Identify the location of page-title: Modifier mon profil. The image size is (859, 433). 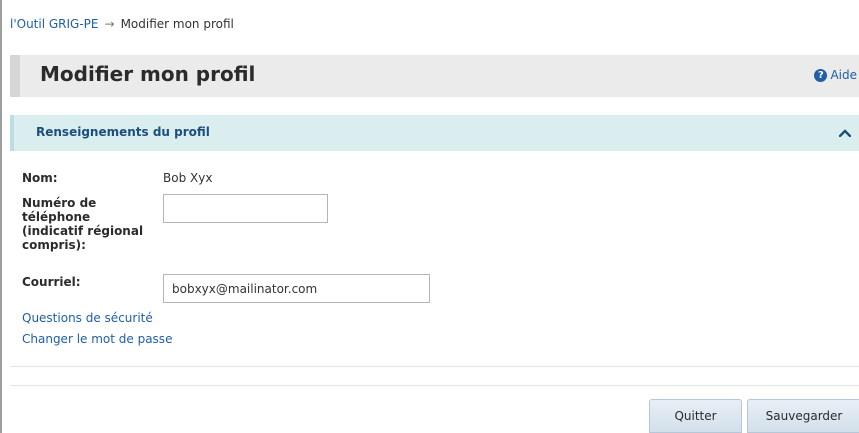
(148, 74).